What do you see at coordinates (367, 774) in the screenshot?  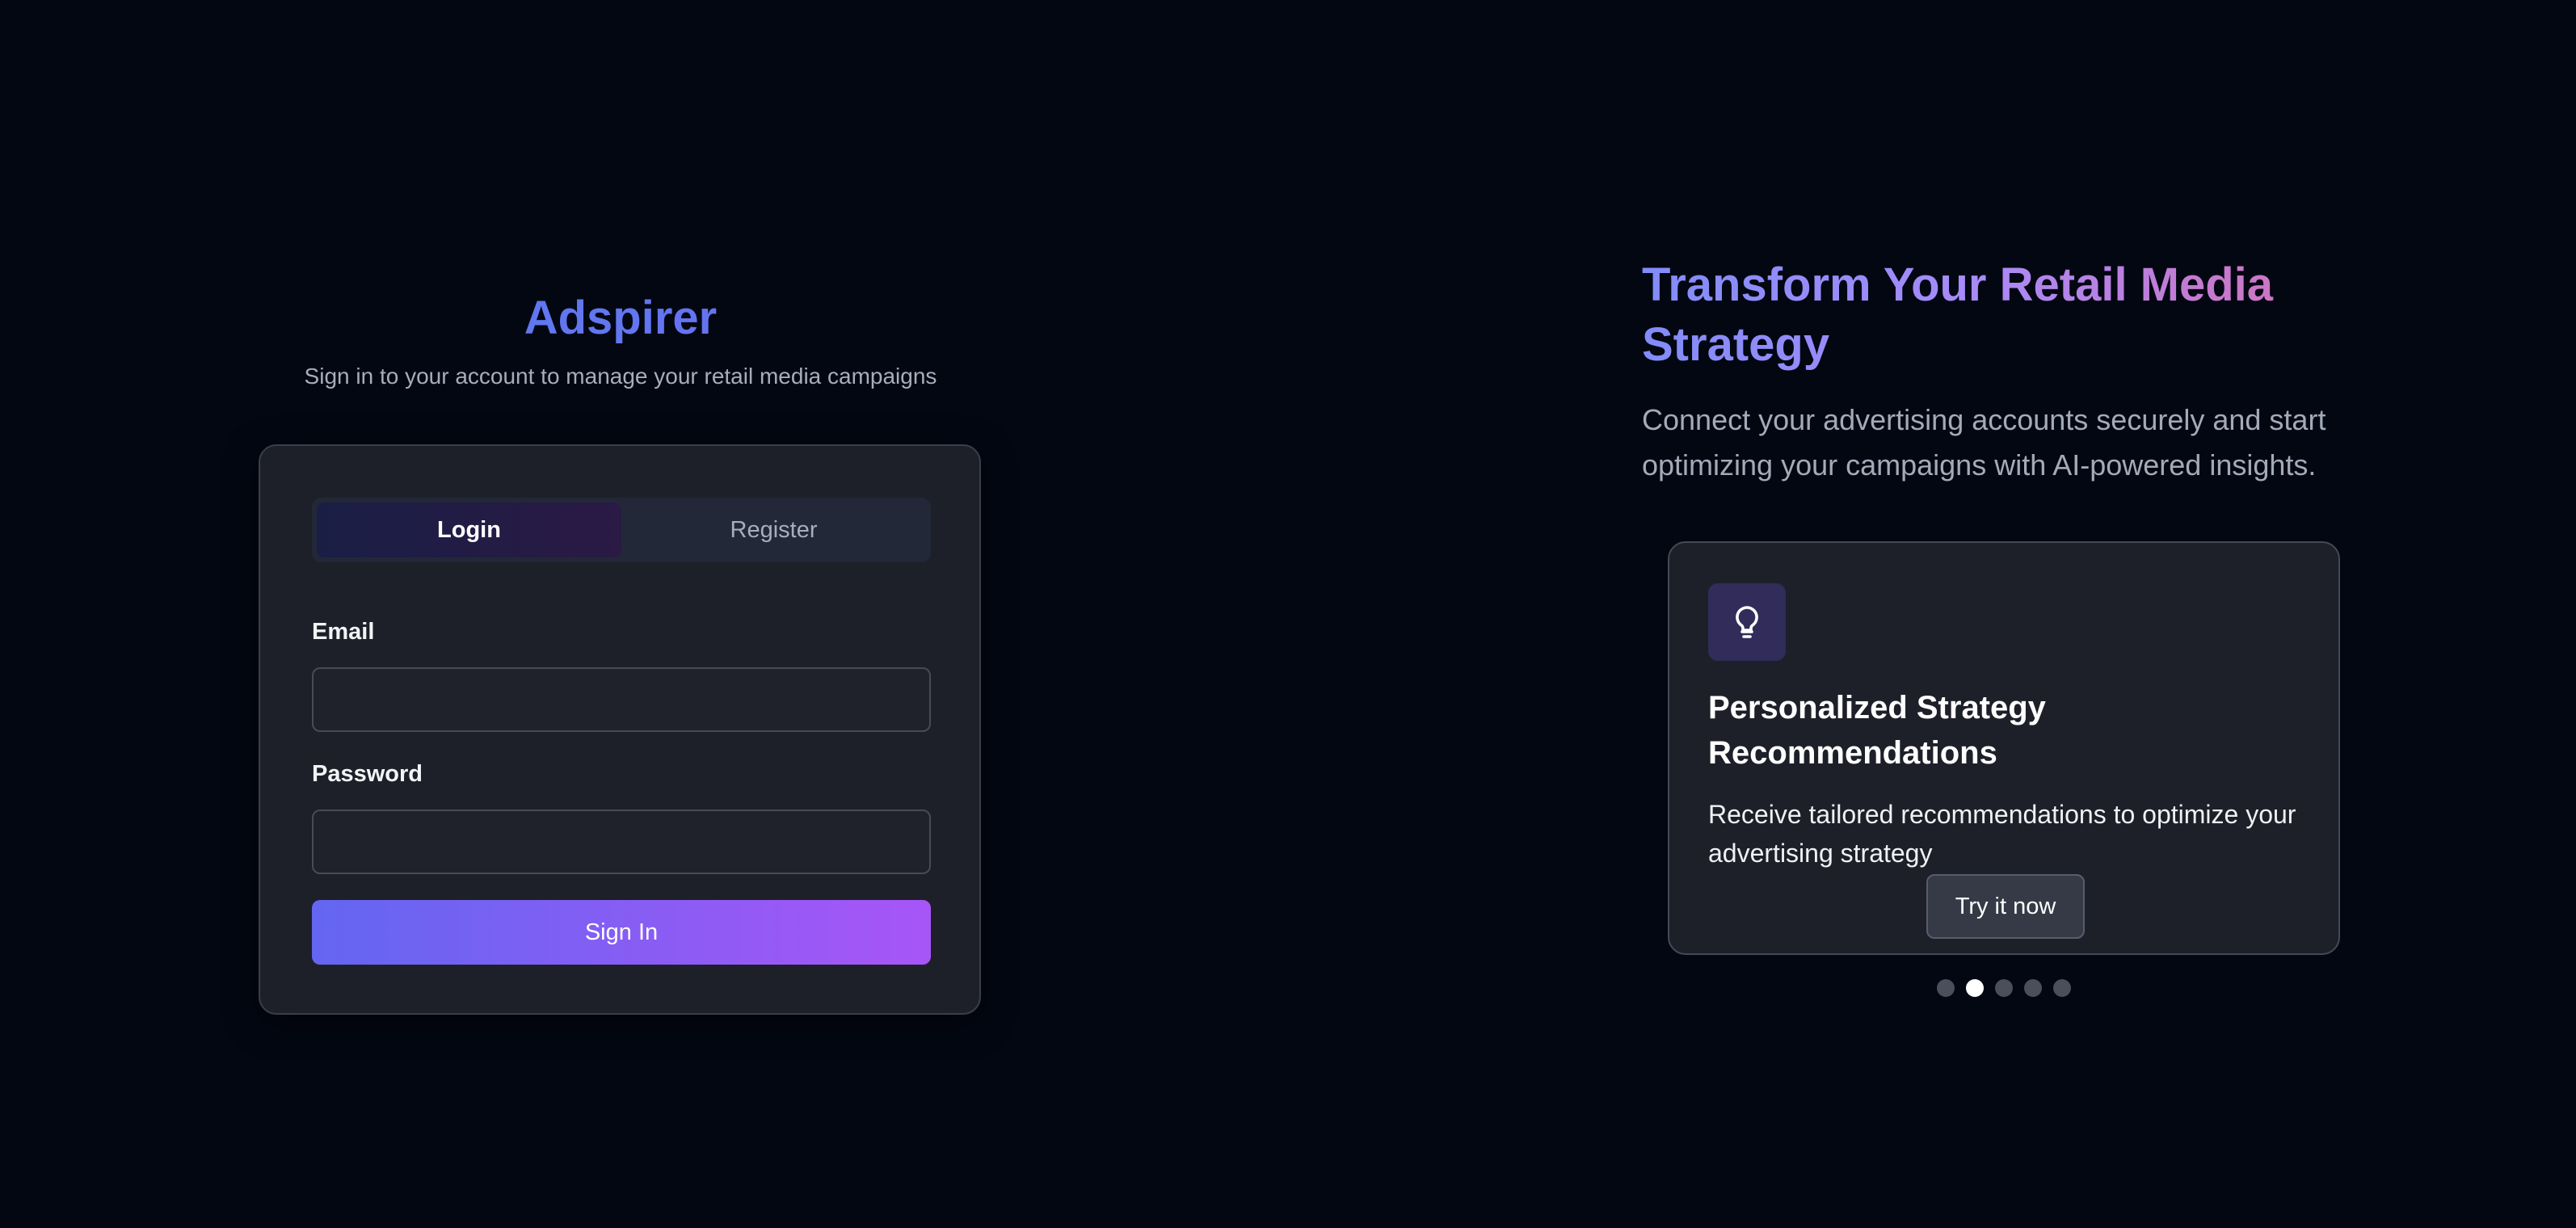 I see `password-label: Password` at bounding box center [367, 774].